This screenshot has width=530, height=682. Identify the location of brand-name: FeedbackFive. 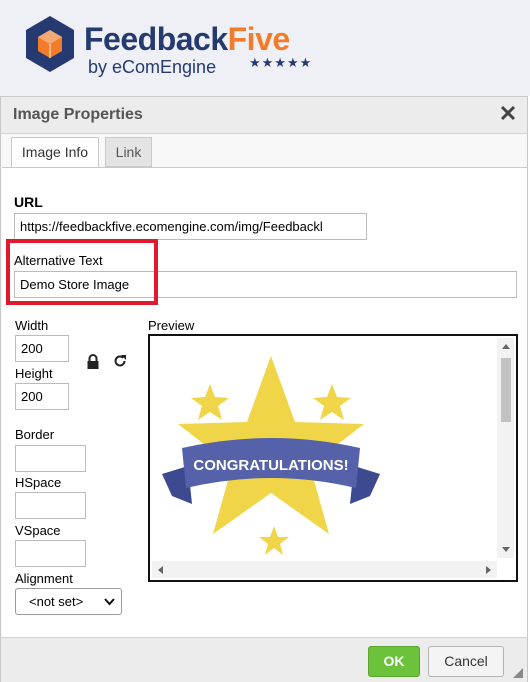
(187, 39).